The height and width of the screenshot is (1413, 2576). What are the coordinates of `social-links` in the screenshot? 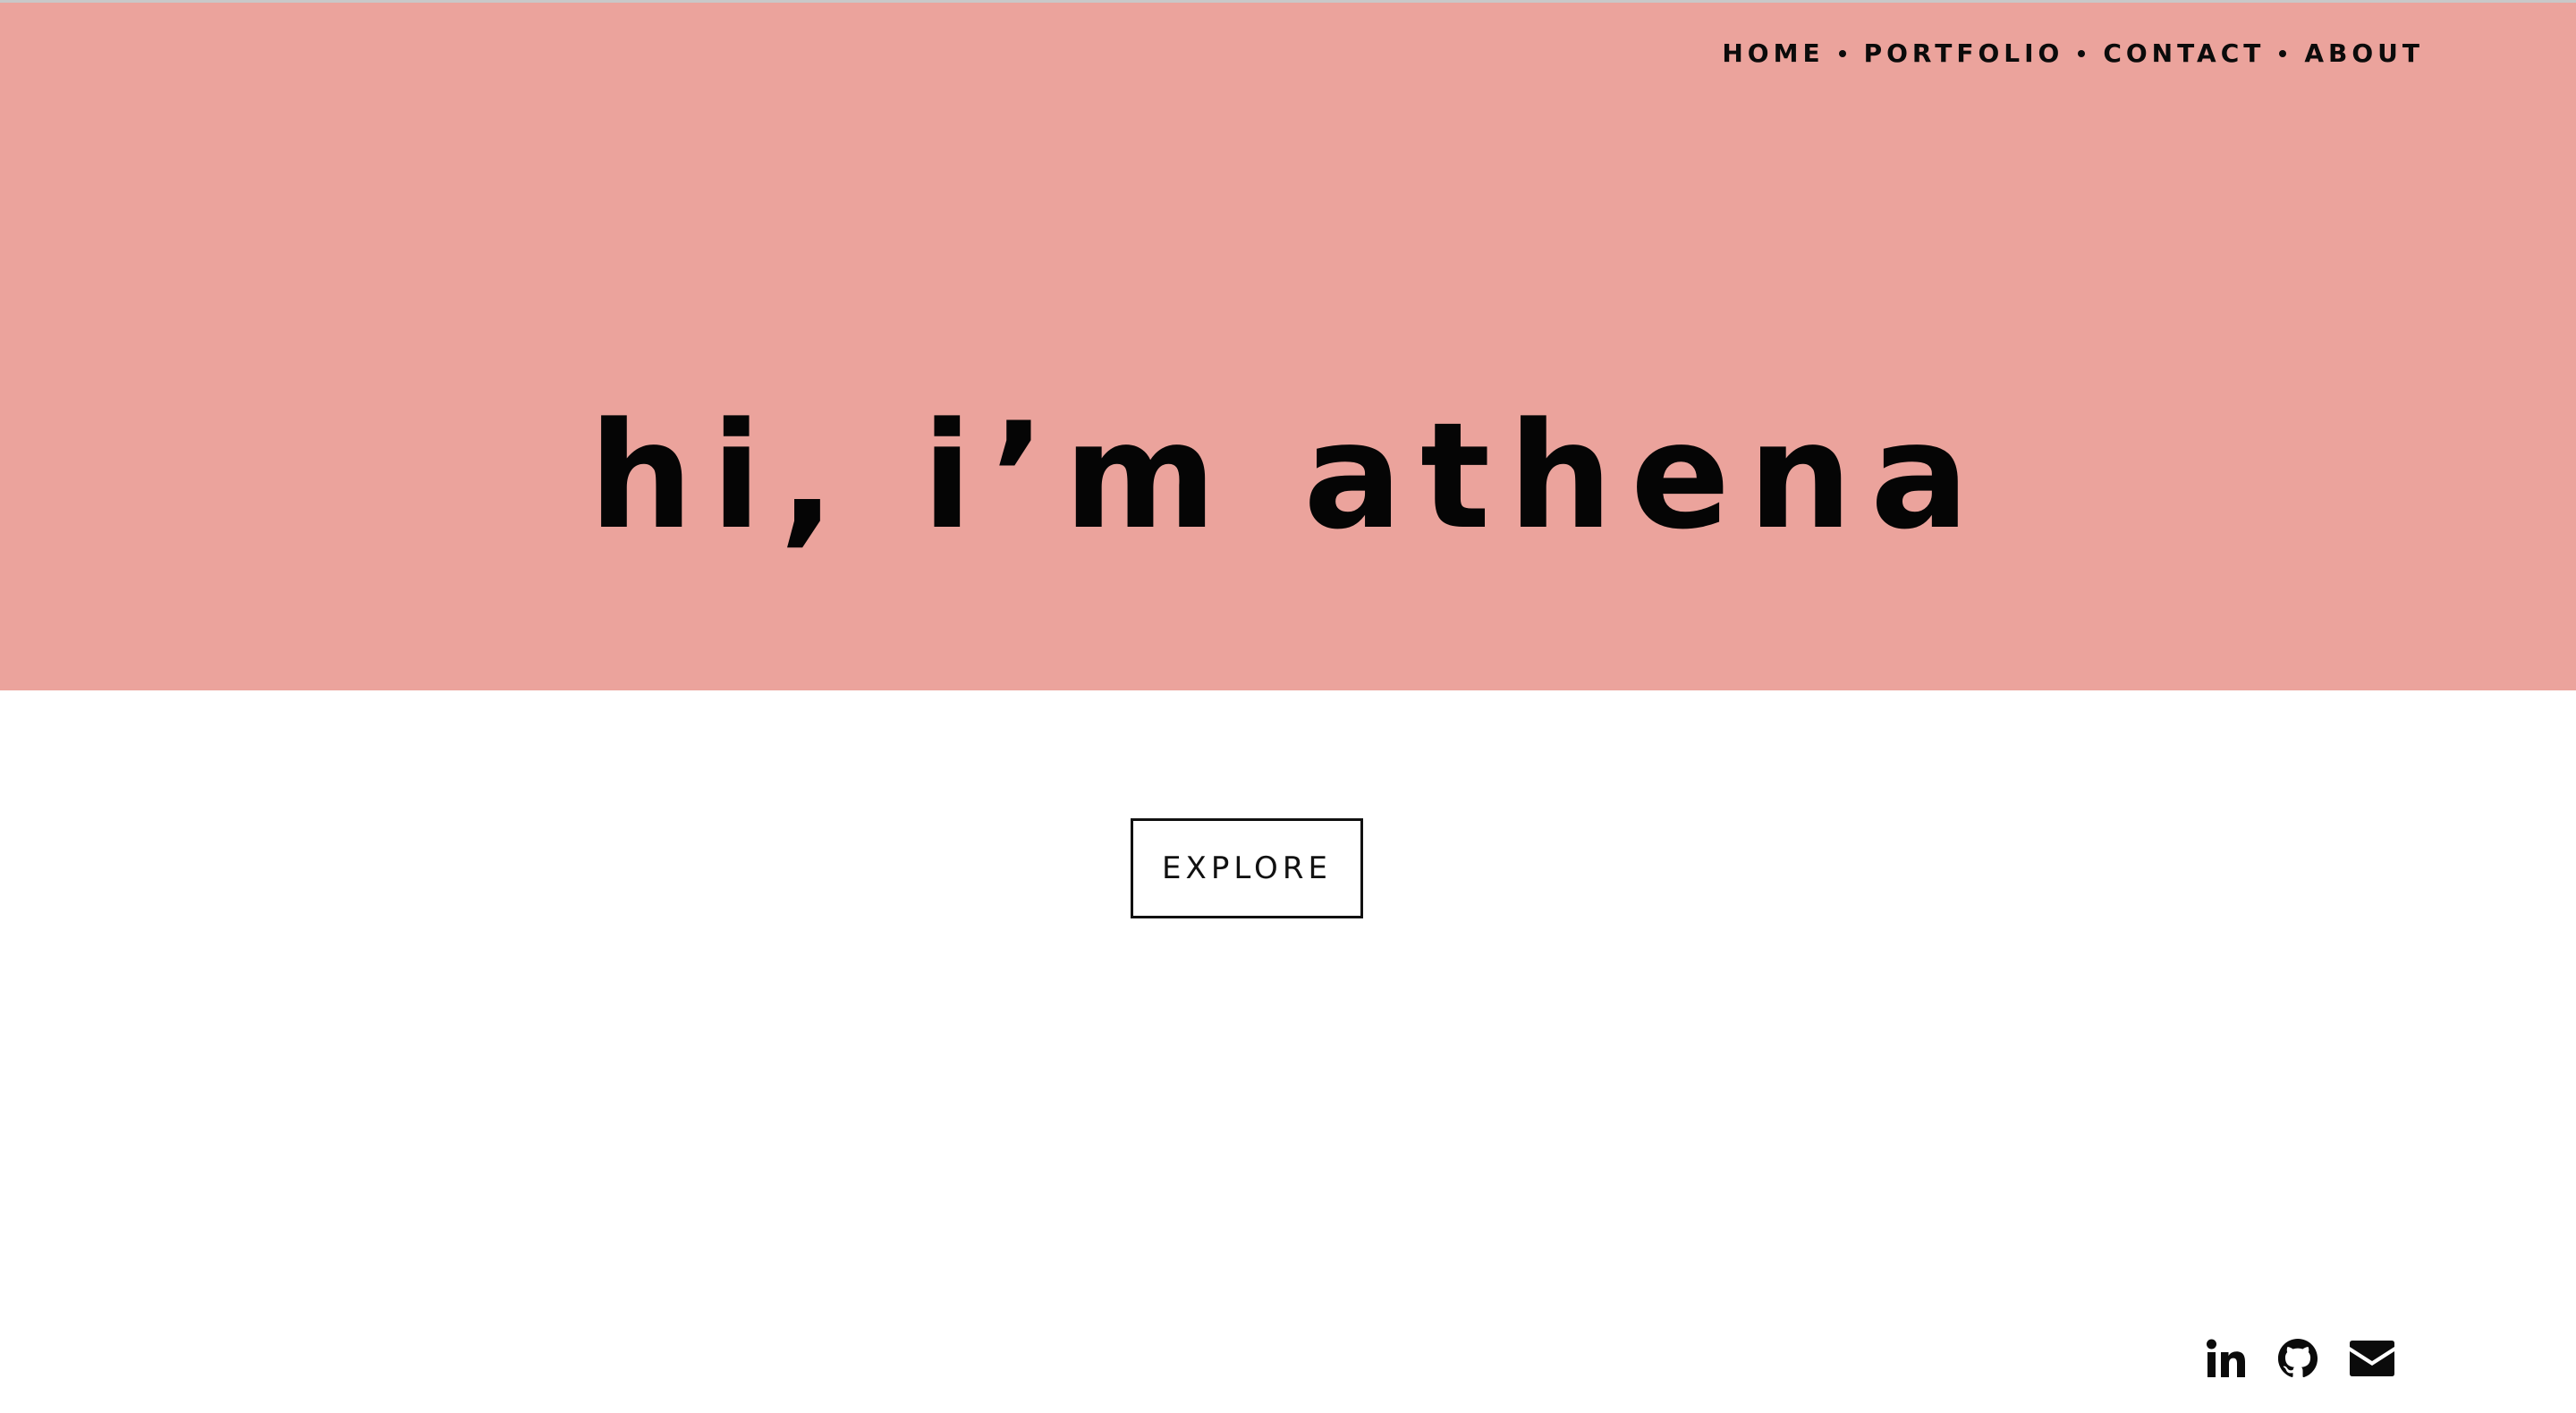 It's located at (2300, 1358).